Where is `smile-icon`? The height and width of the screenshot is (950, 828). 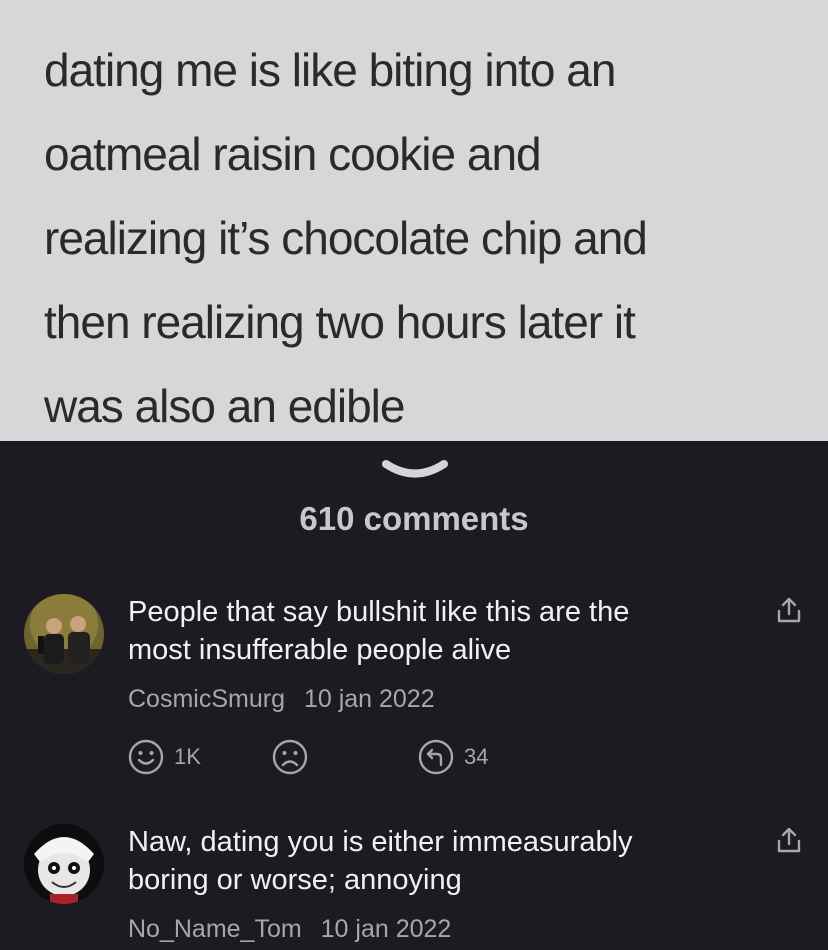
smile-icon is located at coordinates (146, 757).